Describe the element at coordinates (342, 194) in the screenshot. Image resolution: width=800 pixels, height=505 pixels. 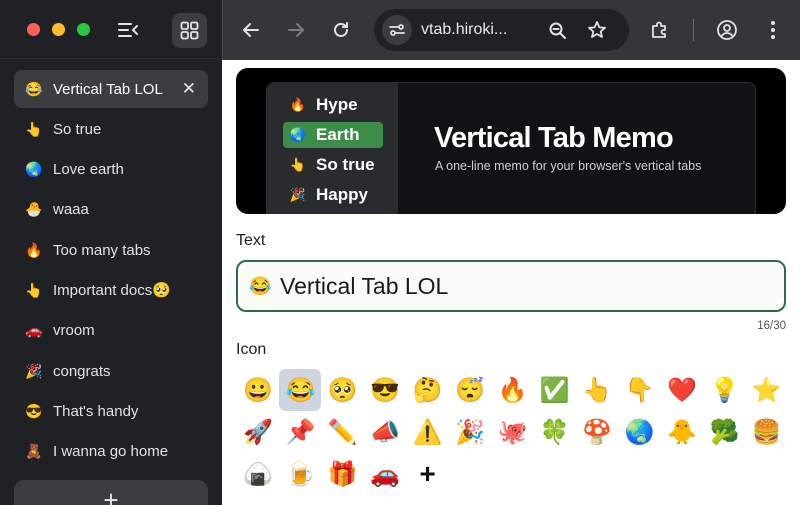
I see `banner-item-label: Happy` at that location.